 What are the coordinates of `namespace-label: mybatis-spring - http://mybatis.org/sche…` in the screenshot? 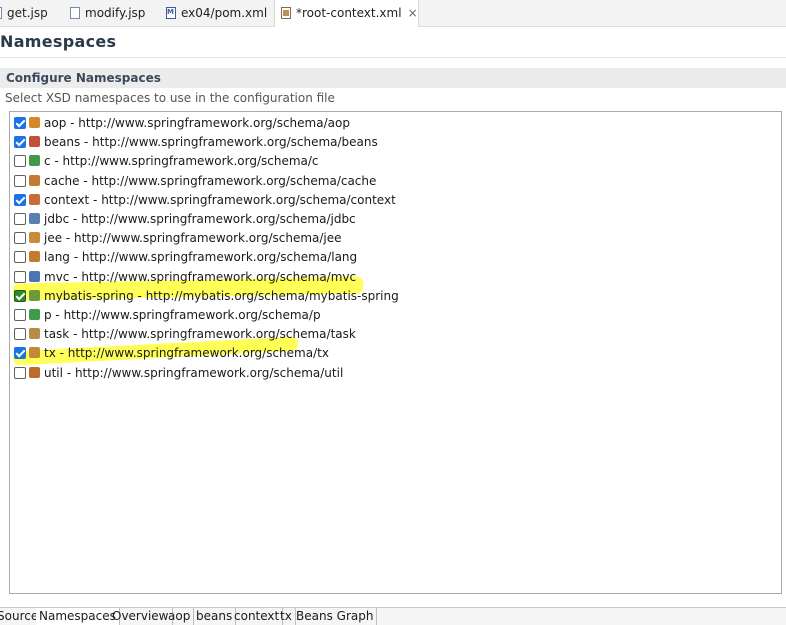 It's located at (221, 295).